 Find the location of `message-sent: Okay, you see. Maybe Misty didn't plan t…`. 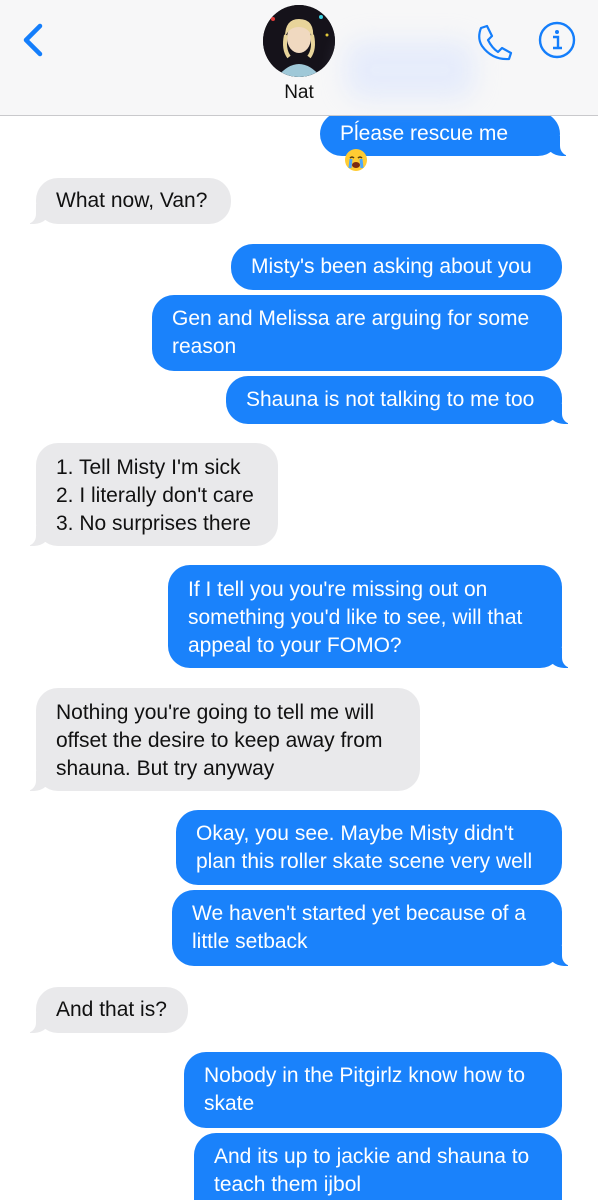

message-sent: Okay, you see. Maybe Misty didn't plan t… is located at coordinates (369, 847).